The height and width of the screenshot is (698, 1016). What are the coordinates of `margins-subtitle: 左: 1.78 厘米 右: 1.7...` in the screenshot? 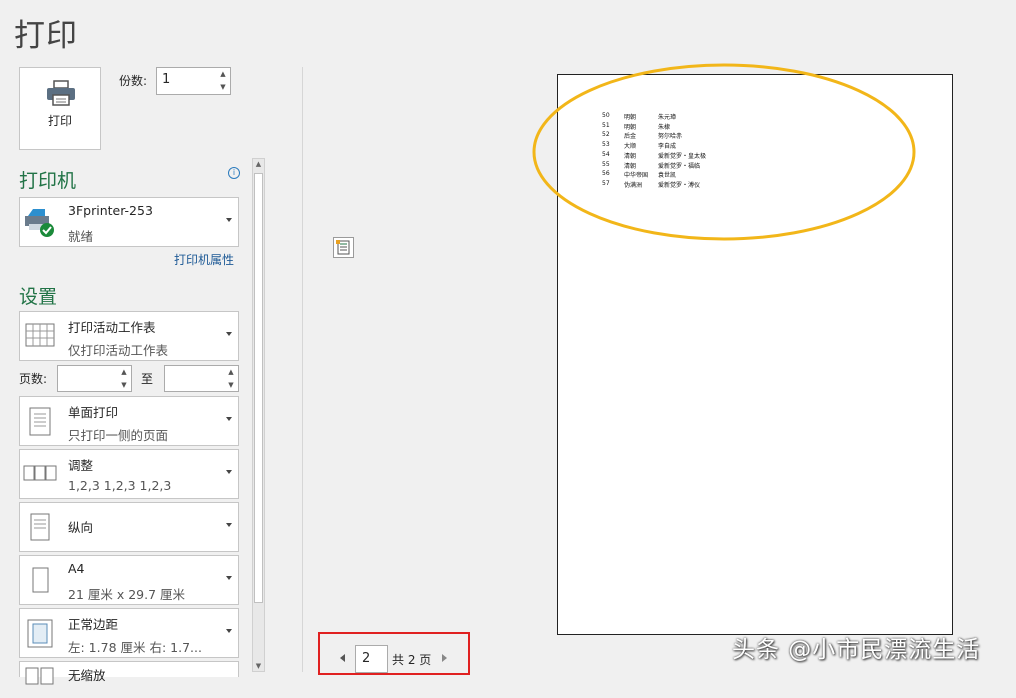 It's located at (135, 647).